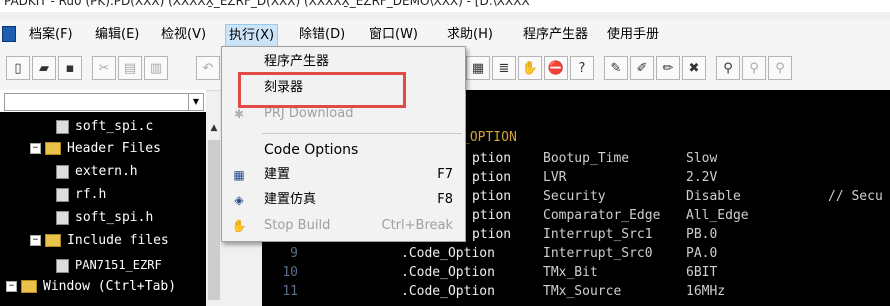 Image resolution: width=890 pixels, height=306 pixels. Describe the element at coordinates (114, 148) in the screenshot. I see `tree-item-label: Header Files` at that location.